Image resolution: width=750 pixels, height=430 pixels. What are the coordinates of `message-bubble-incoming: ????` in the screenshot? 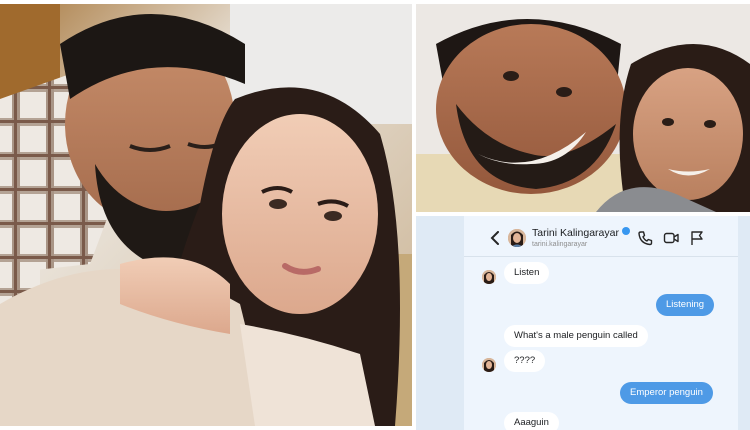 It's located at (525, 361).